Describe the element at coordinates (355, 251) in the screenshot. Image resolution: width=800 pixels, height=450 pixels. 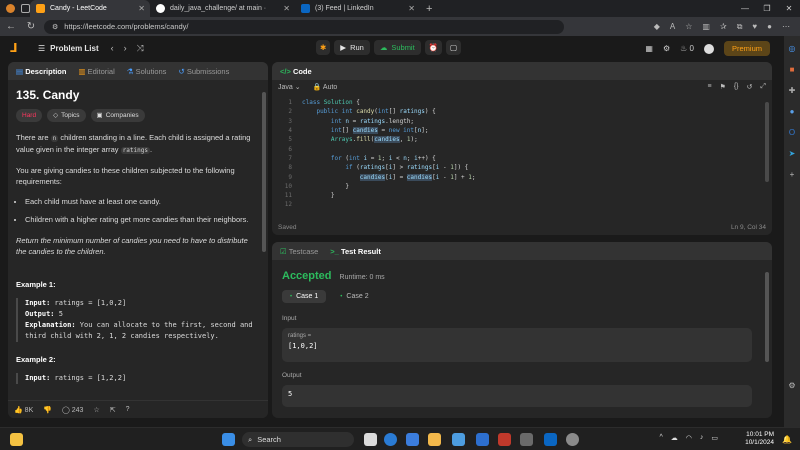
I see `tab-test-result: >_ Test Result` at that location.